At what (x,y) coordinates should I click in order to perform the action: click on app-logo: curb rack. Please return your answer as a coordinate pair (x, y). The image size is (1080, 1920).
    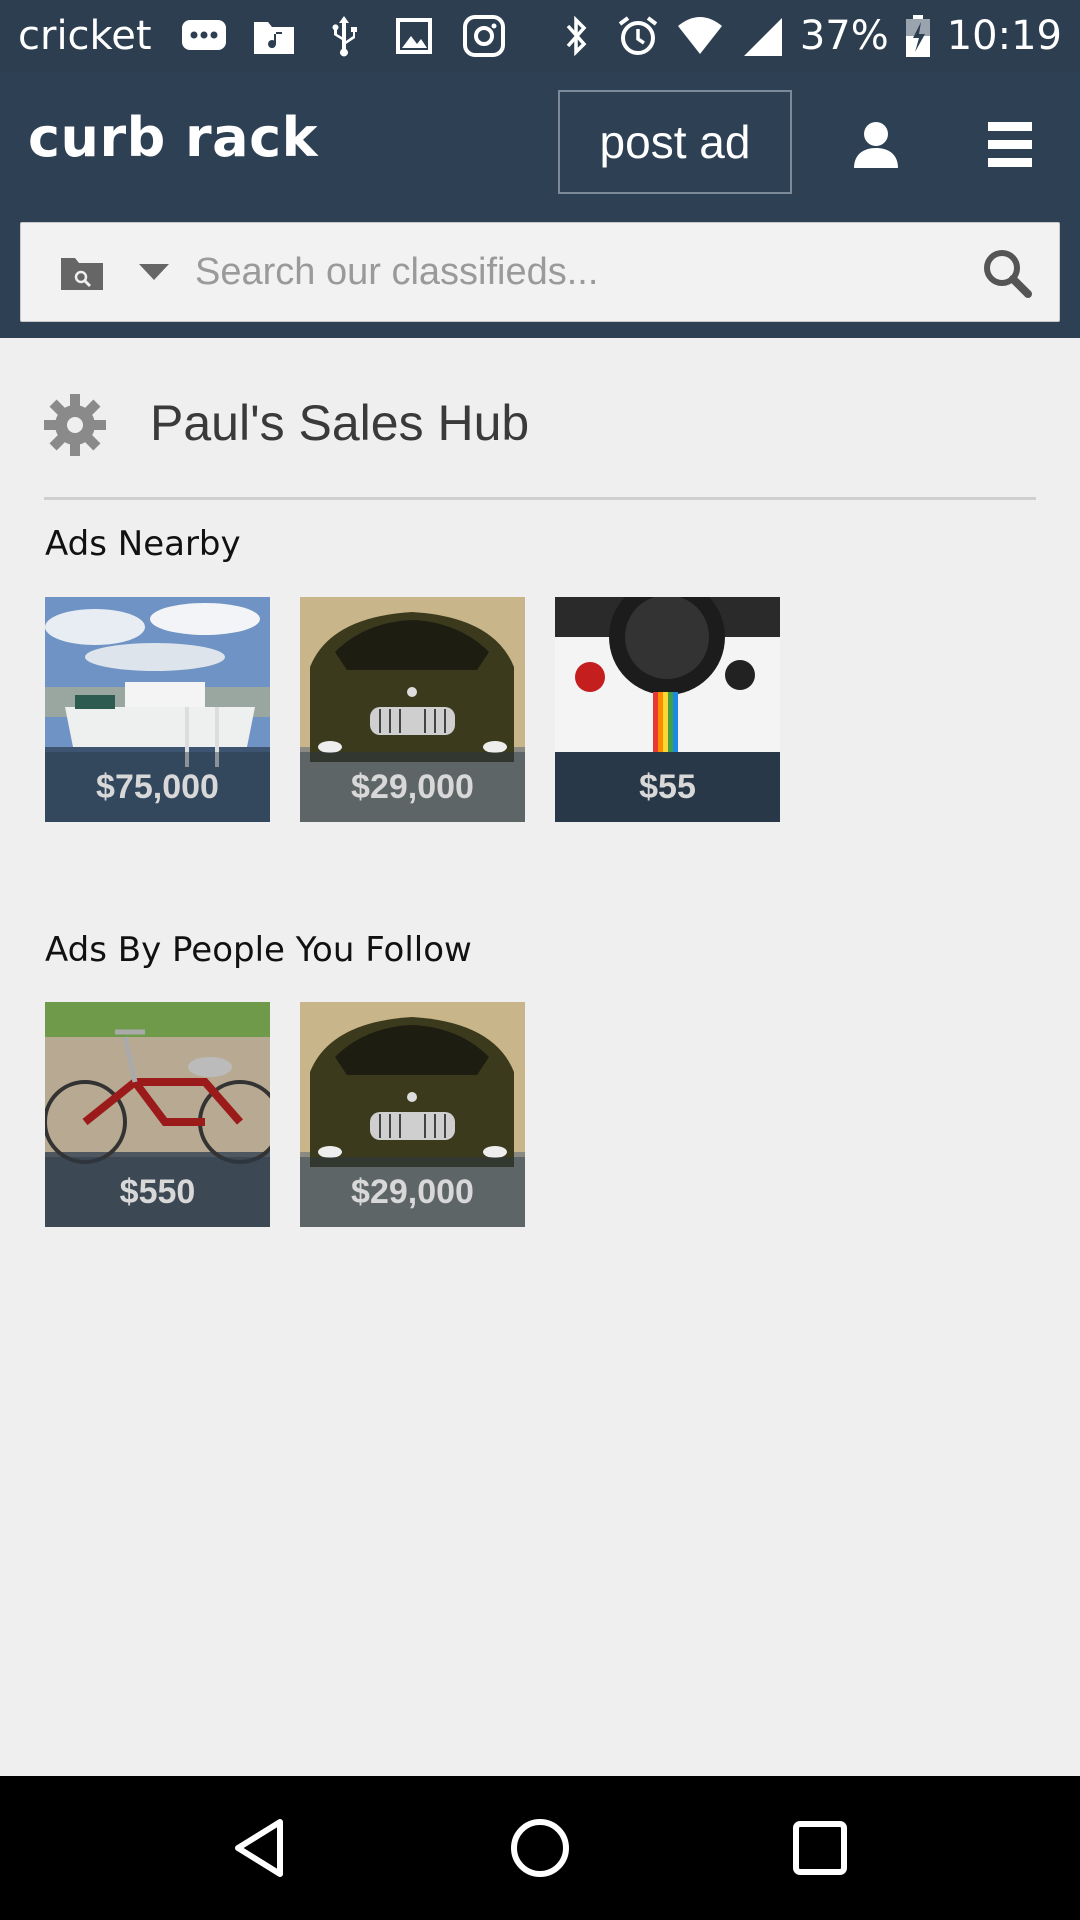
    Looking at the image, I should click on (173, 137).